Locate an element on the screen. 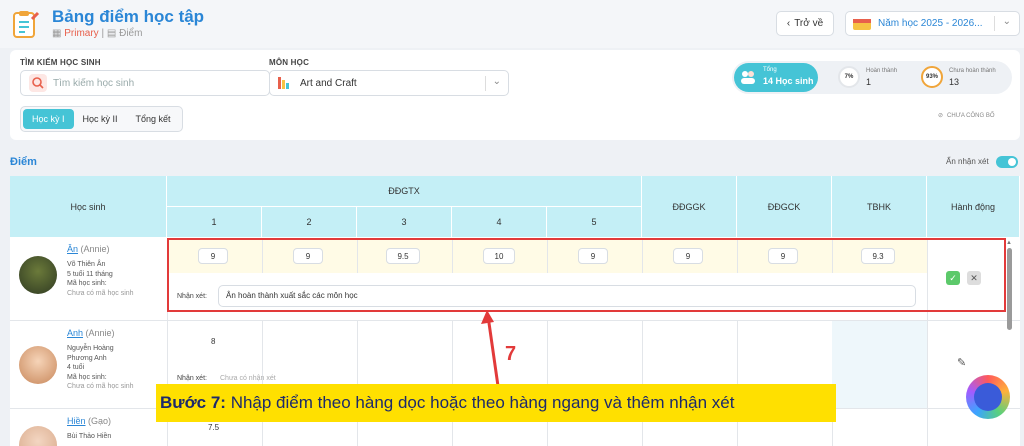 The width and height of the screenshot is (1024, 446). done-percent-ring: 7% is located at coordinates (849, 77).